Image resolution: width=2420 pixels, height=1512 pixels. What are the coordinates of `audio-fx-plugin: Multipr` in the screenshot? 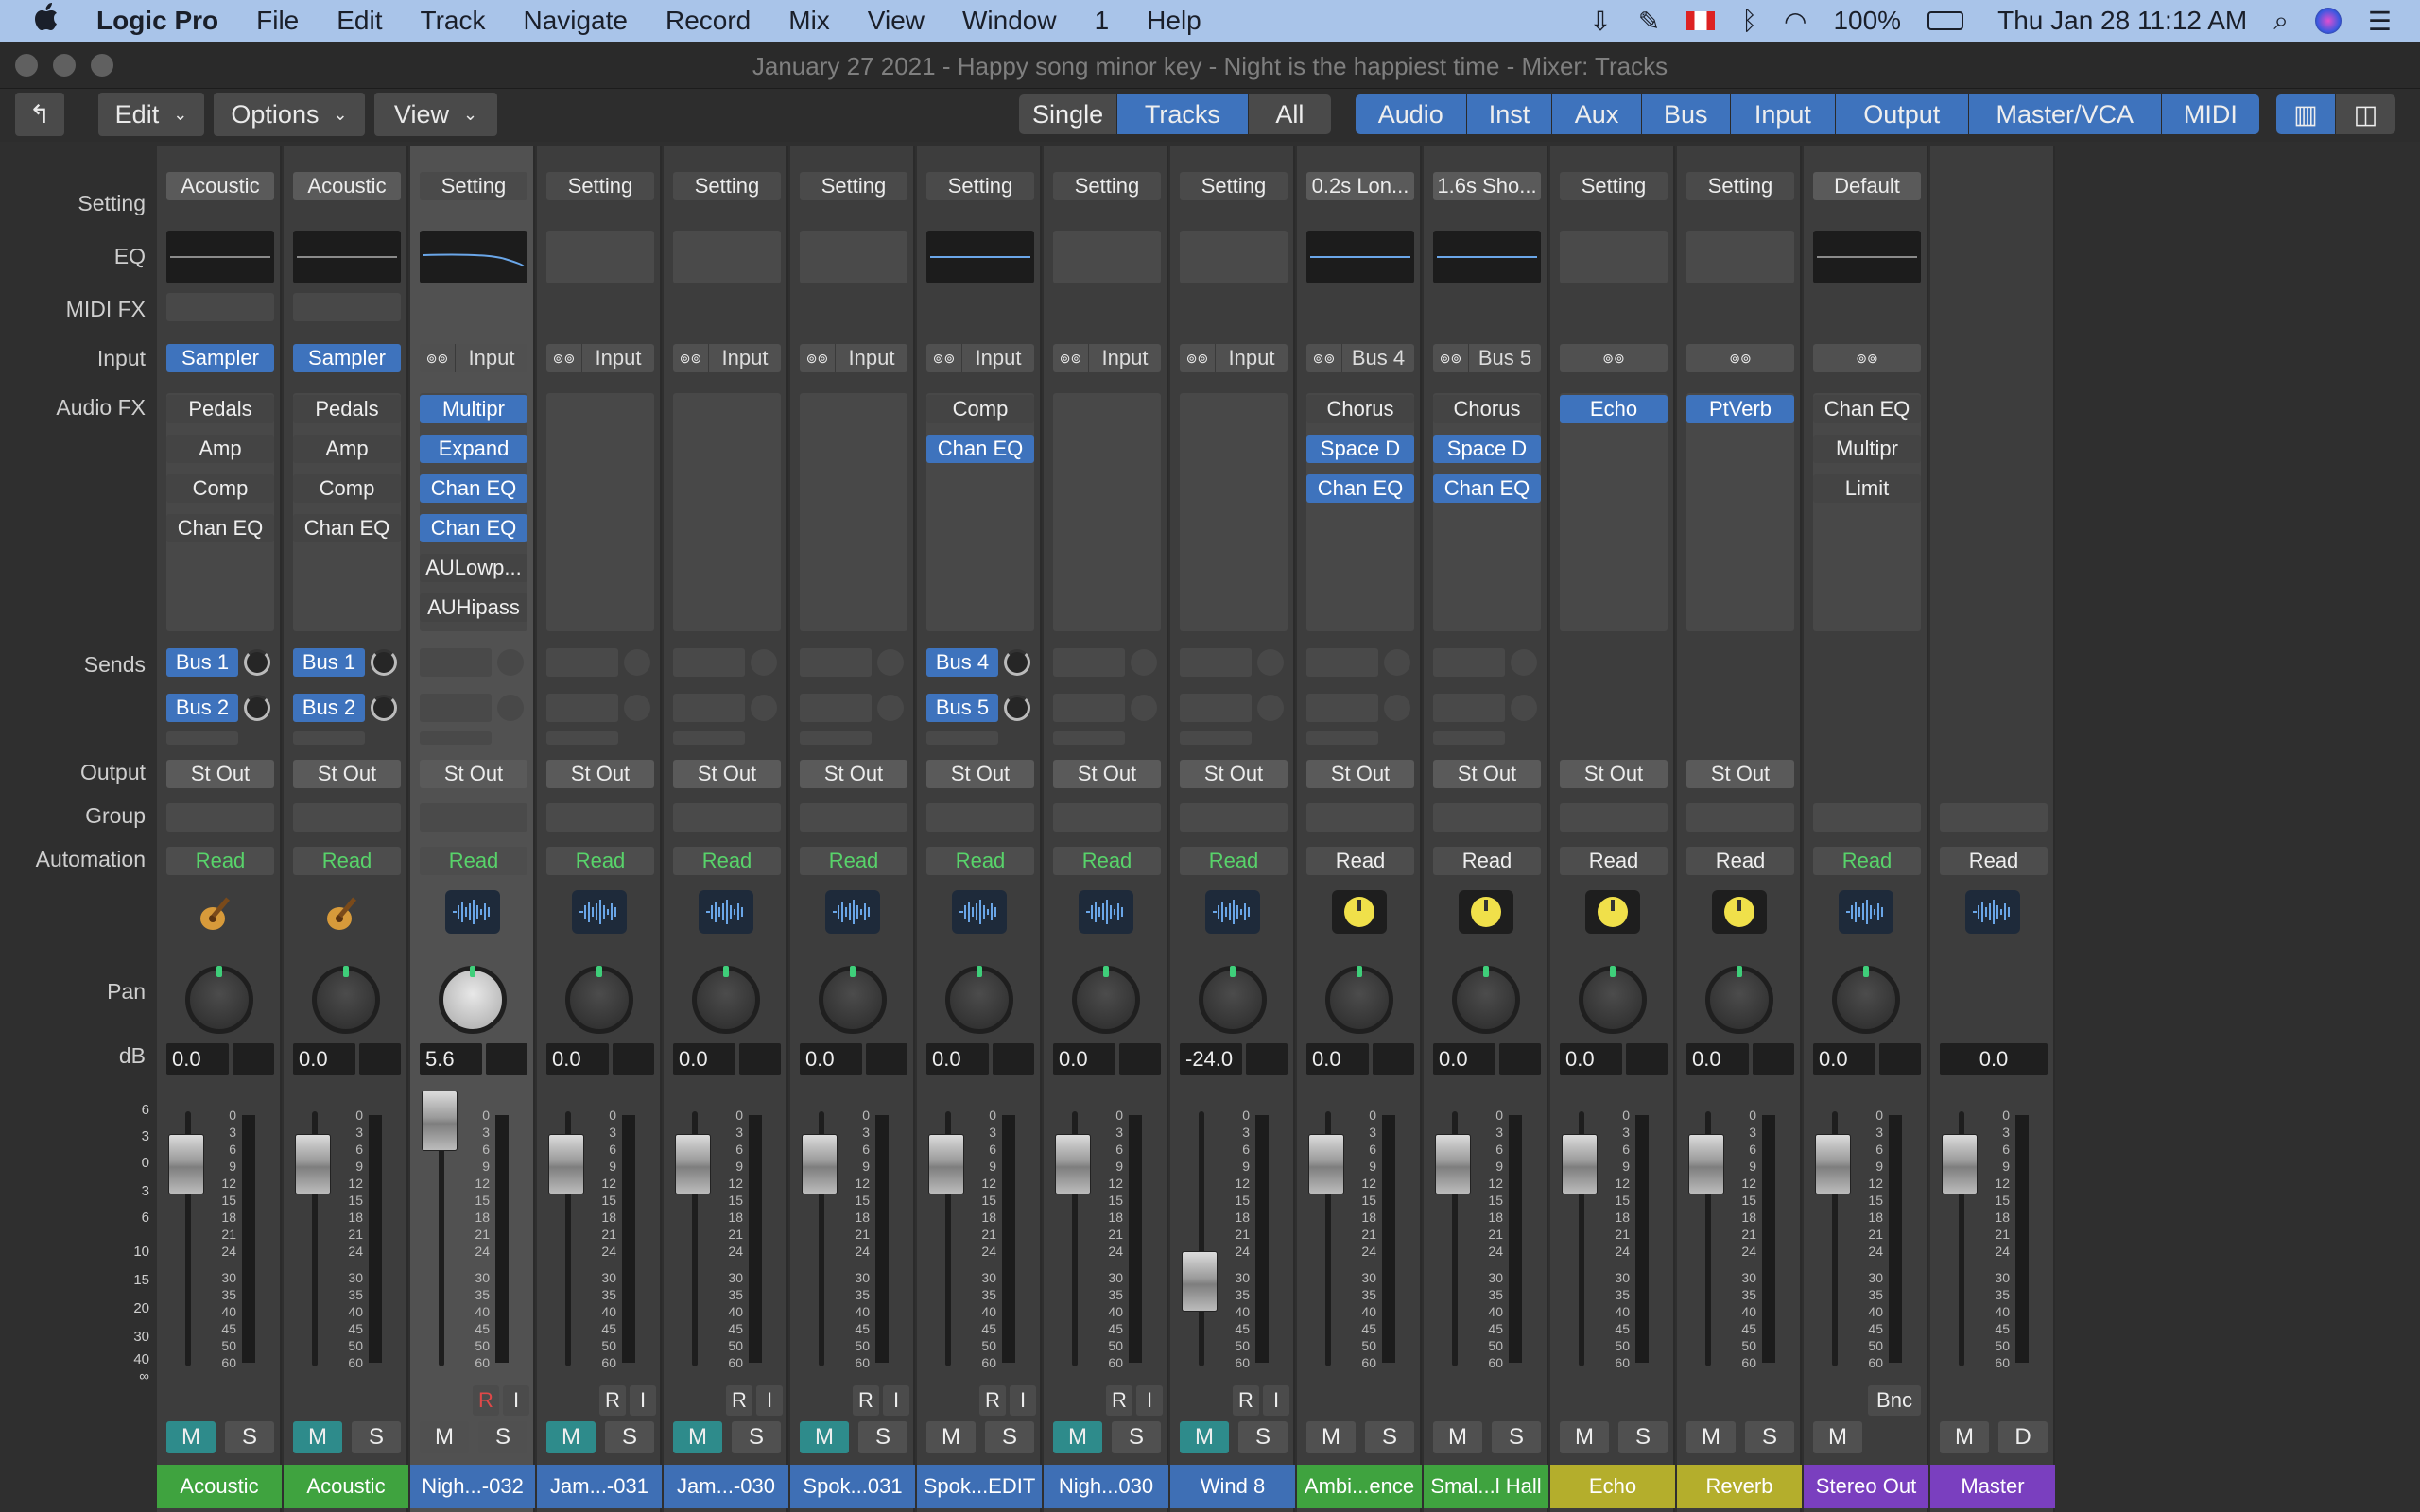 It's located at (473, 409).